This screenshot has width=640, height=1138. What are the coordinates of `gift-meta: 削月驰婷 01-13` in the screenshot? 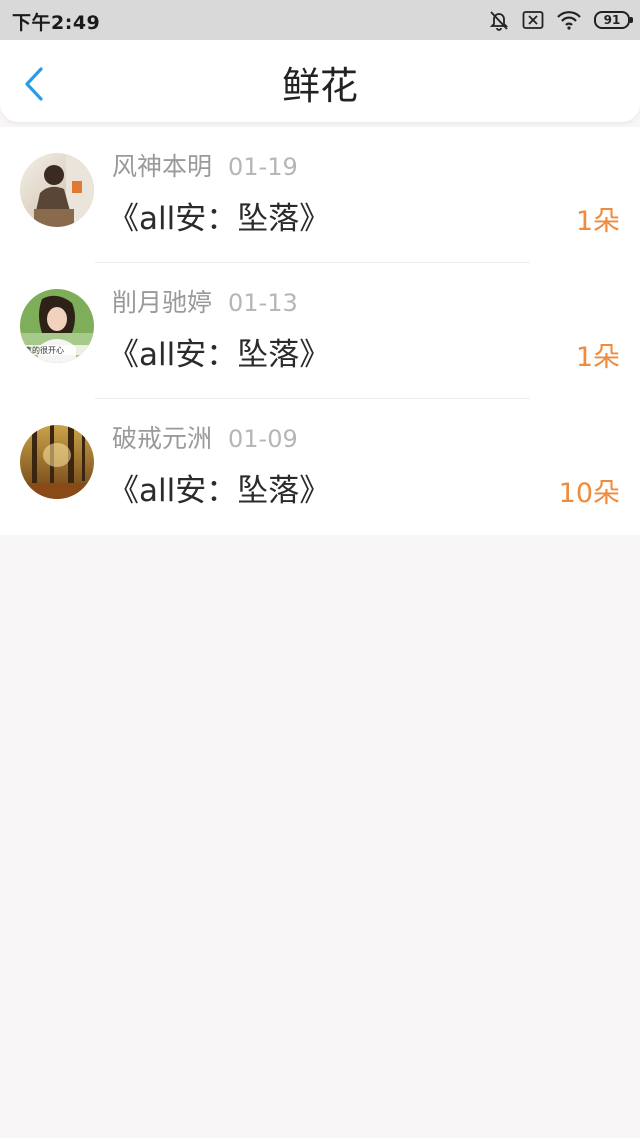 It's located at (205, 301).